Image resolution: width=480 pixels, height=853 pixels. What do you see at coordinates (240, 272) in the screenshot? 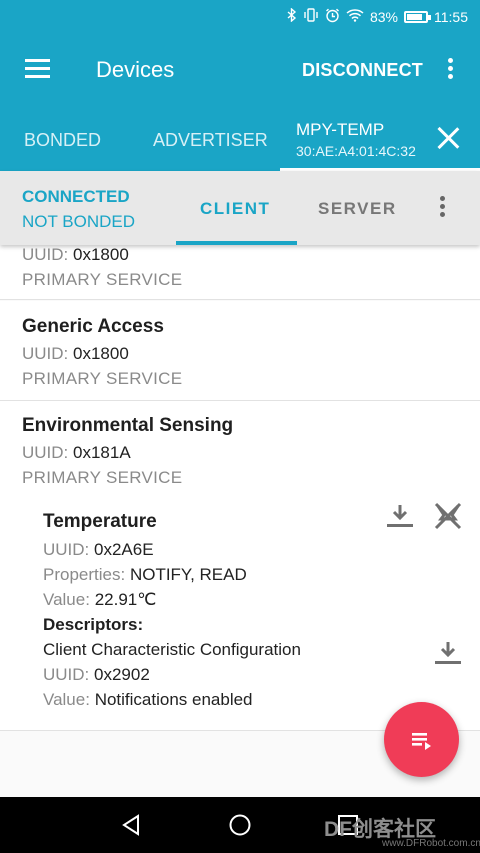
I see `service-item: UUID: 0x1800 PRIMARY SERVICE` at bounding box center [240, 272].